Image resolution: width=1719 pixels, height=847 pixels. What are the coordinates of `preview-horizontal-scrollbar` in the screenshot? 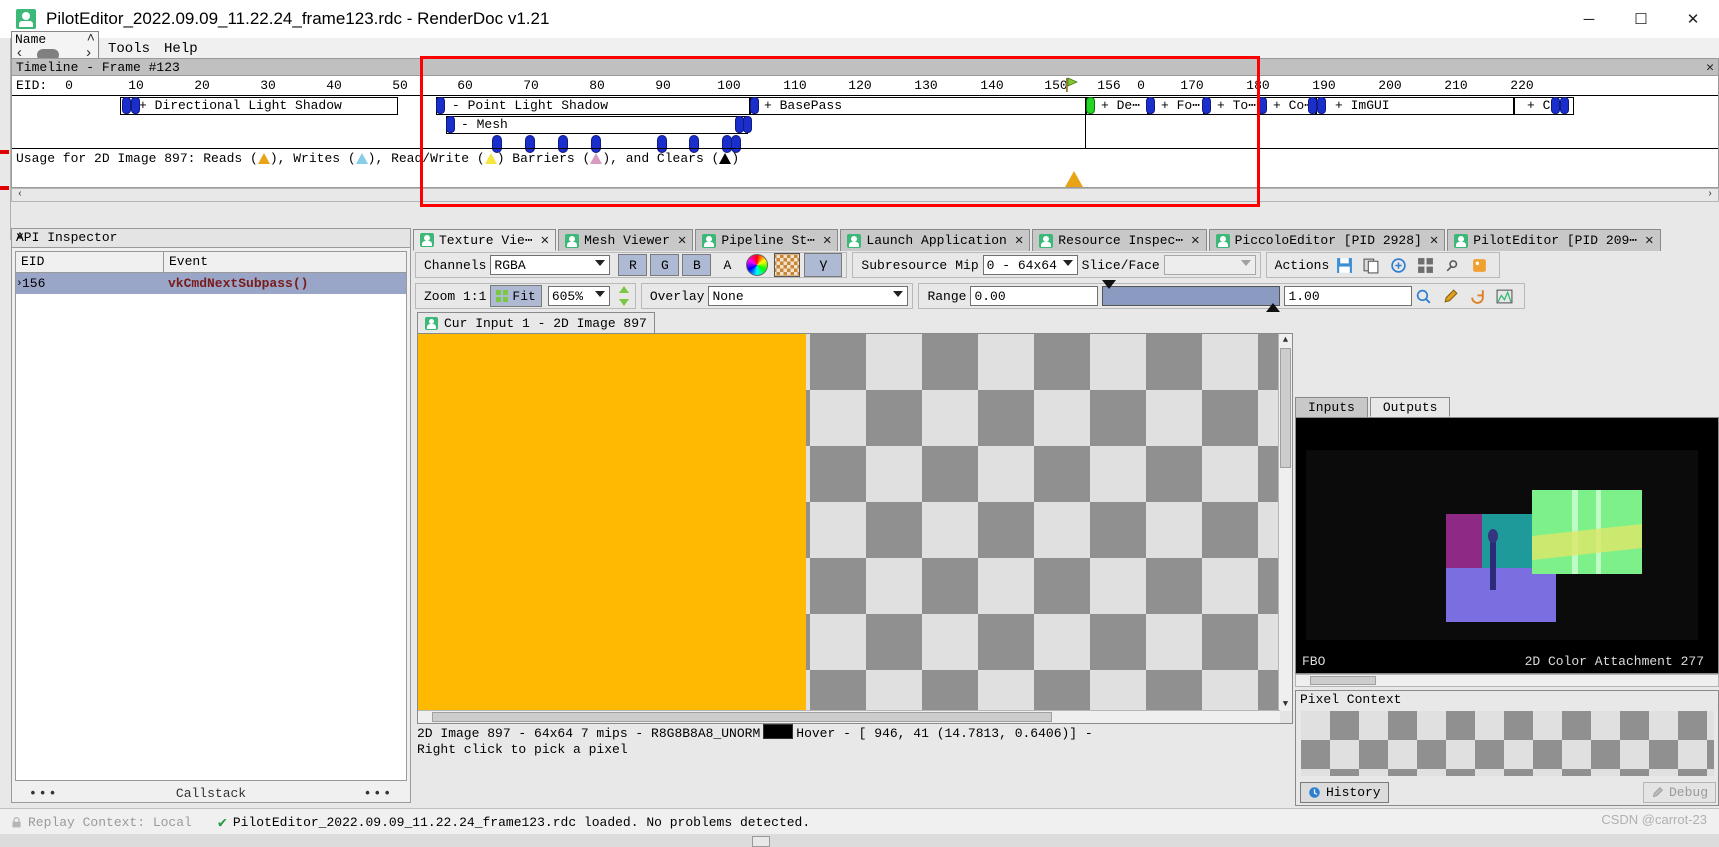 It's located at (1507, 680).